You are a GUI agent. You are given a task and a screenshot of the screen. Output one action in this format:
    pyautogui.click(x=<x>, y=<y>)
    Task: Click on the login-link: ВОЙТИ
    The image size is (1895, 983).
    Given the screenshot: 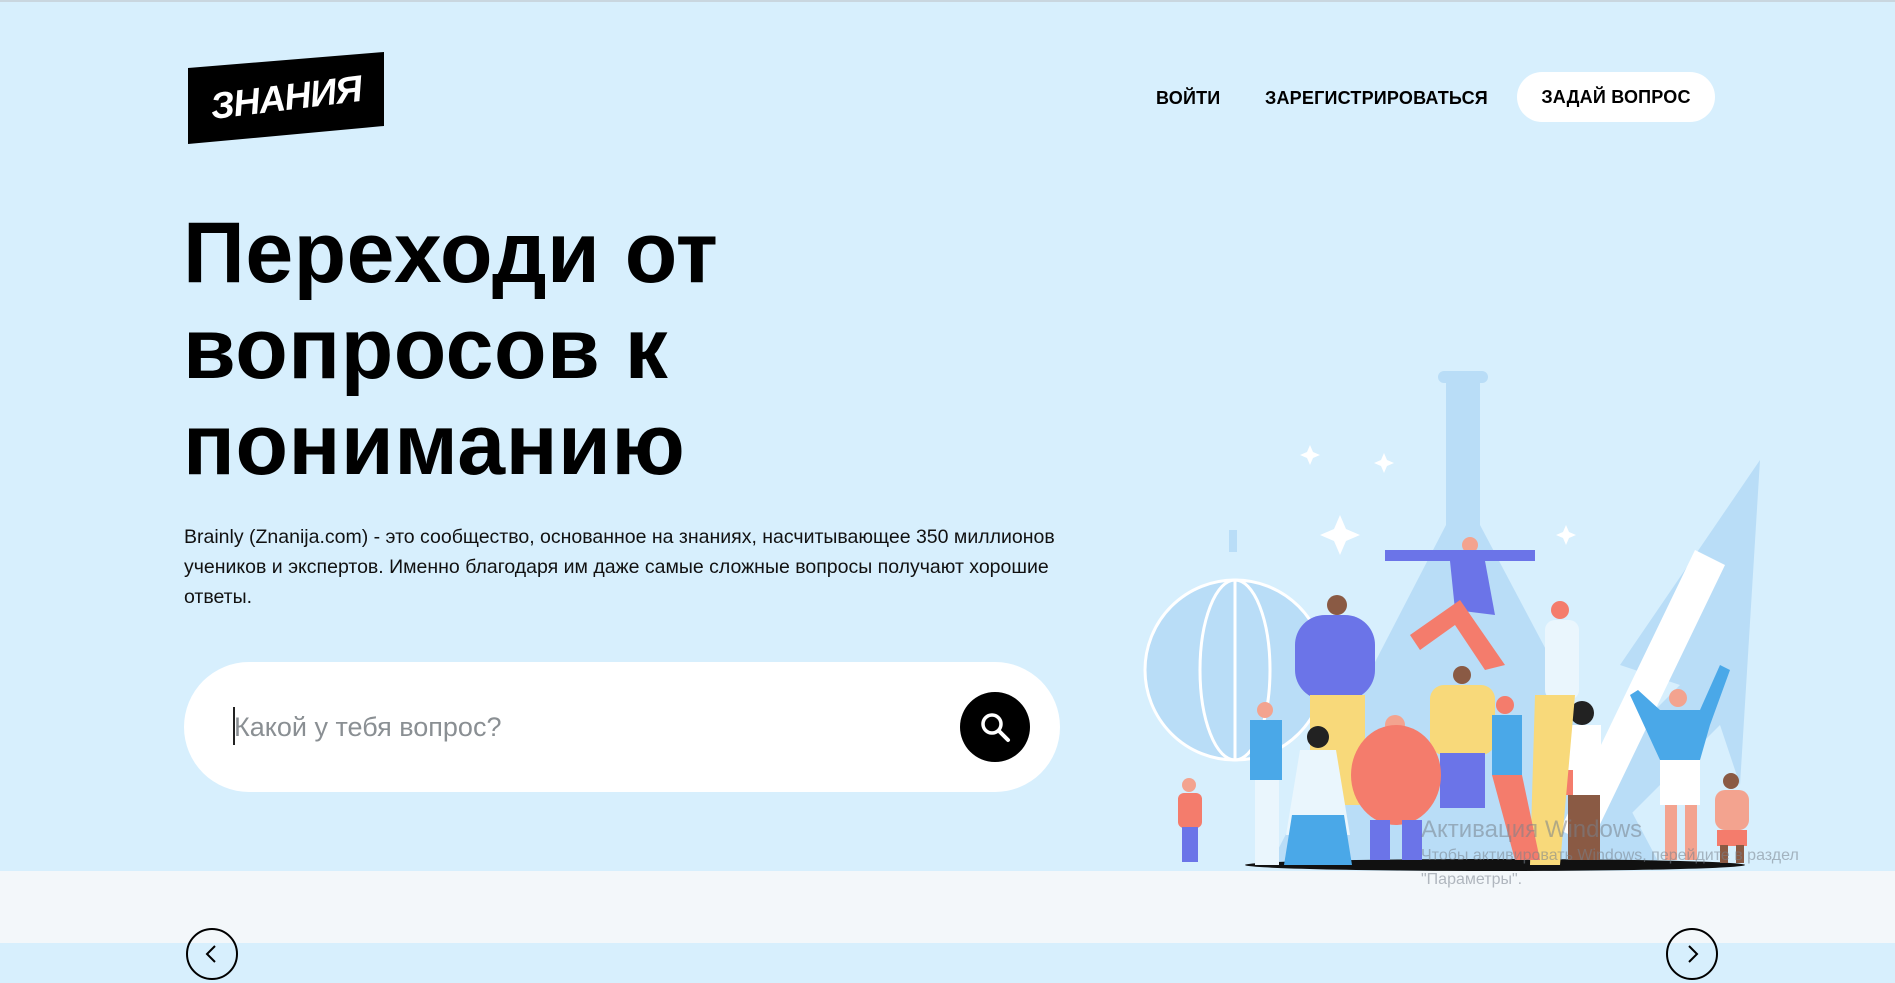 What is the action you would take?
    pyautogui.click(x=1188, y=98)
    